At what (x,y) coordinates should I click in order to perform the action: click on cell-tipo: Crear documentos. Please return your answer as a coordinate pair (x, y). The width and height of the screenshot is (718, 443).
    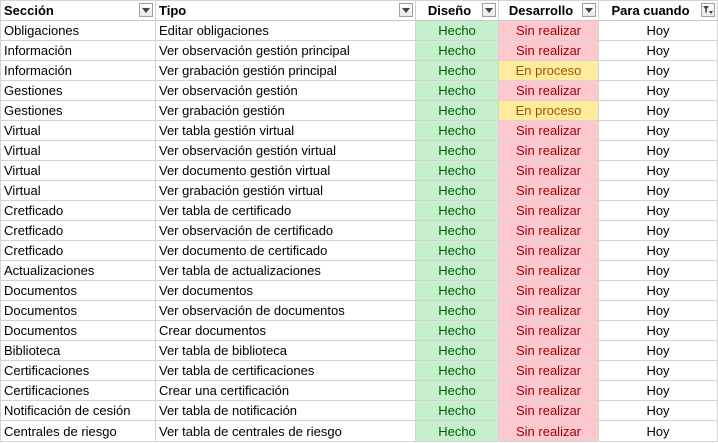
    Looking at the image, I should click on (285, 330).